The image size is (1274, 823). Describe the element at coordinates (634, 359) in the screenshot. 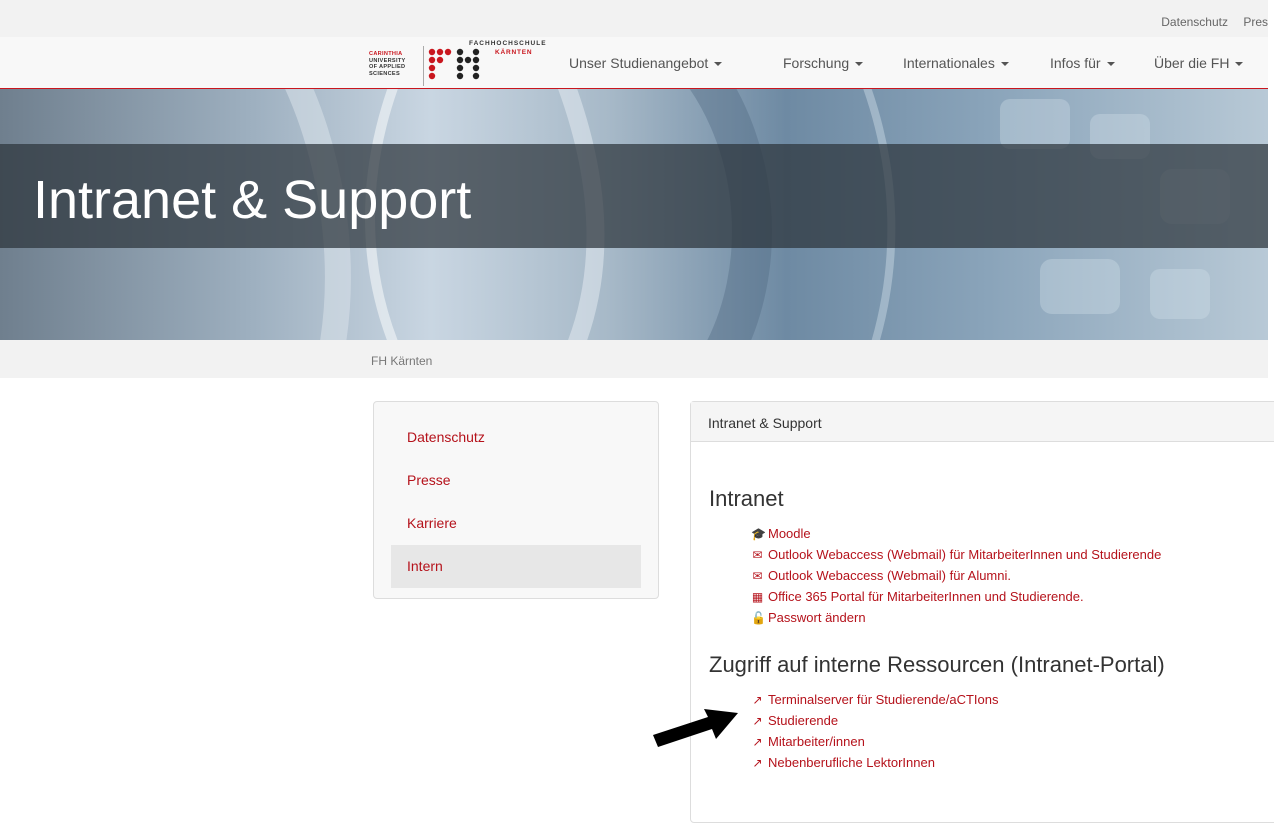

I see `breadcrumb: FH Kärnten` at that location.